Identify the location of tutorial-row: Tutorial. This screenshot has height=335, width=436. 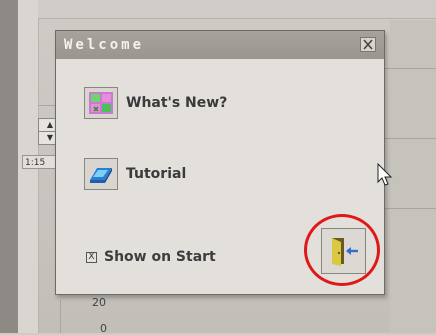
(135, 174).